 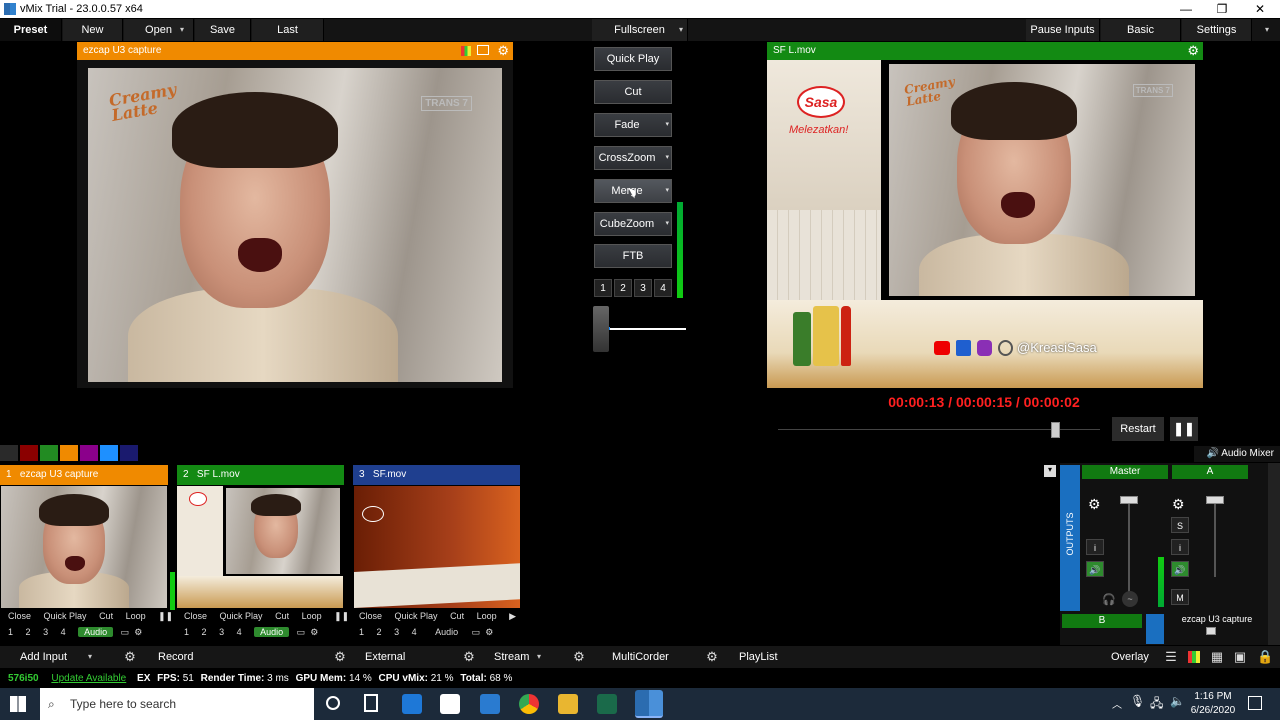 I want to click on multiview-icon: ▣, so click(x=1240, y=657).